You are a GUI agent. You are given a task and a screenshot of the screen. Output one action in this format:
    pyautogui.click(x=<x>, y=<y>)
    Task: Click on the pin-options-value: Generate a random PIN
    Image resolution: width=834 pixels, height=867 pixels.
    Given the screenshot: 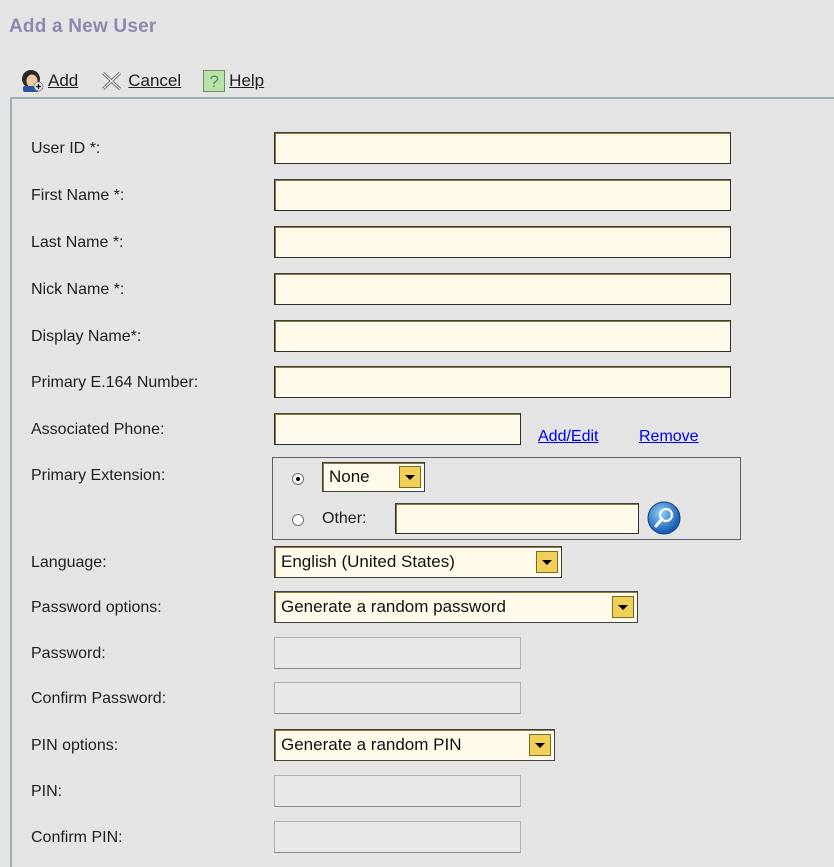 What is the action you would take?
    pyautogui.click(x=371, y=744)
    